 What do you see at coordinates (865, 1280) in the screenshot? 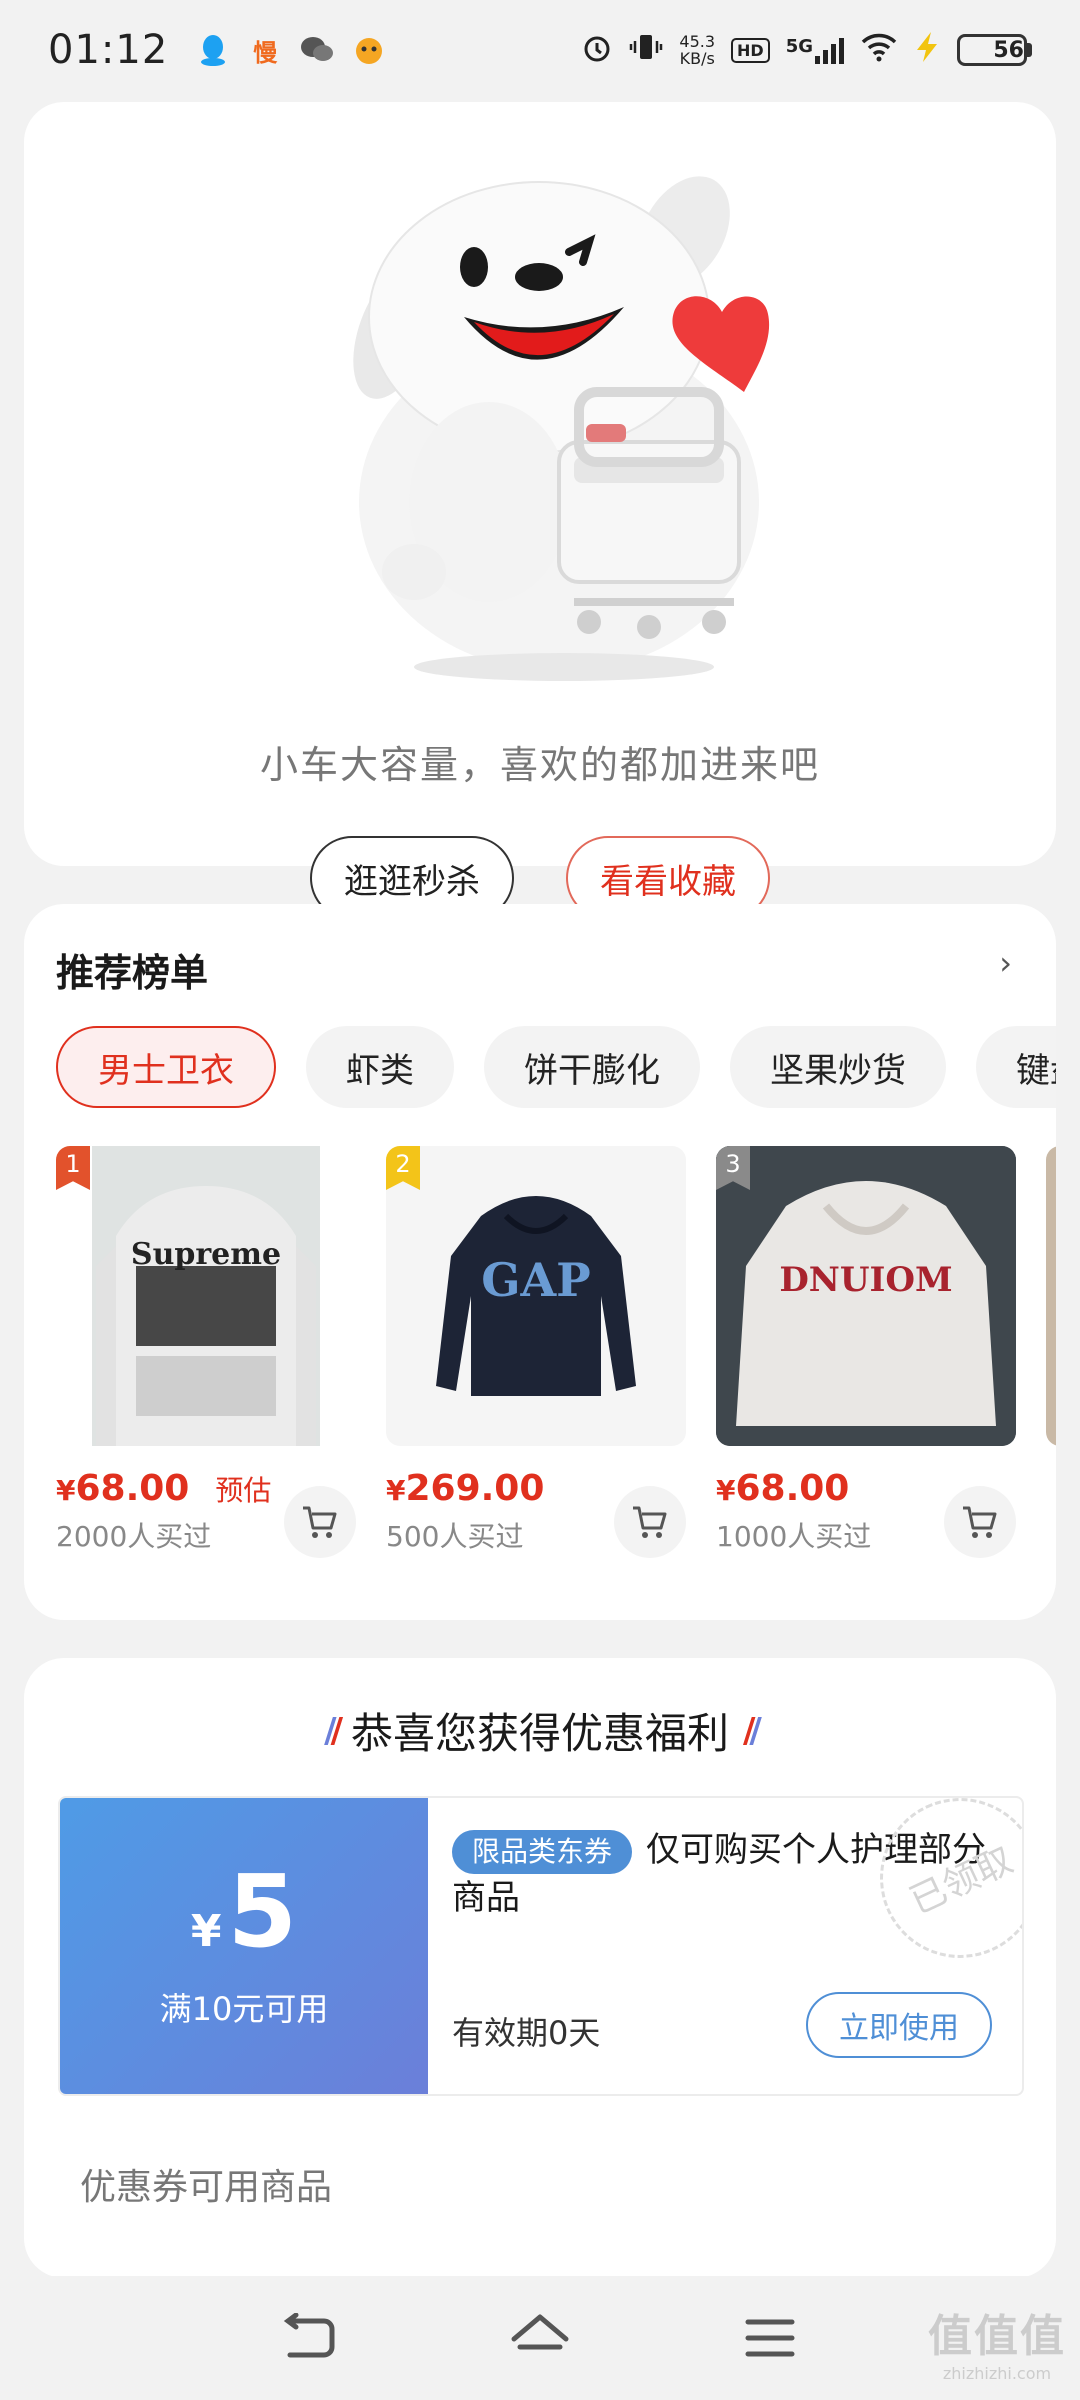
I see `print-text: DNUIOM` at bounding box center [865, 1280].